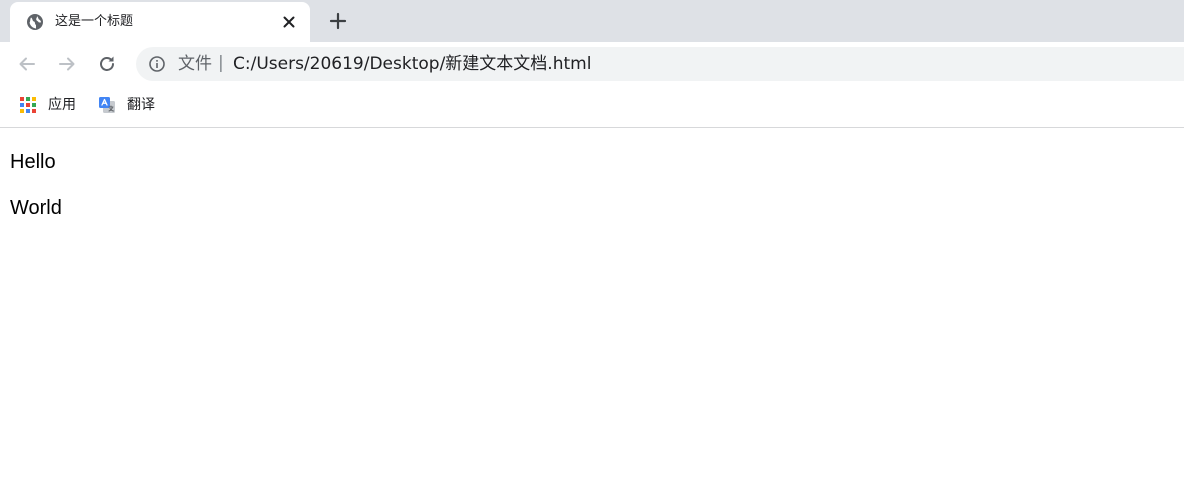 This screenshot has width=1184, height=503. Describe the element at coordinates (28, 105) in the screenshot. I see `apps-grid-icon` at that location.